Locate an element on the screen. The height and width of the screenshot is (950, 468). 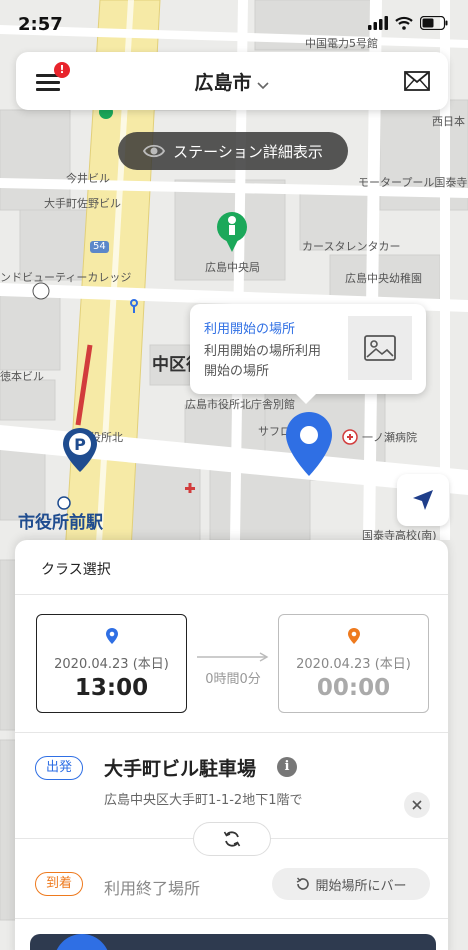
location-popup: 利用開始の場所 利用開始の場所利用開始の場所 is located at coordinates (308, 354).